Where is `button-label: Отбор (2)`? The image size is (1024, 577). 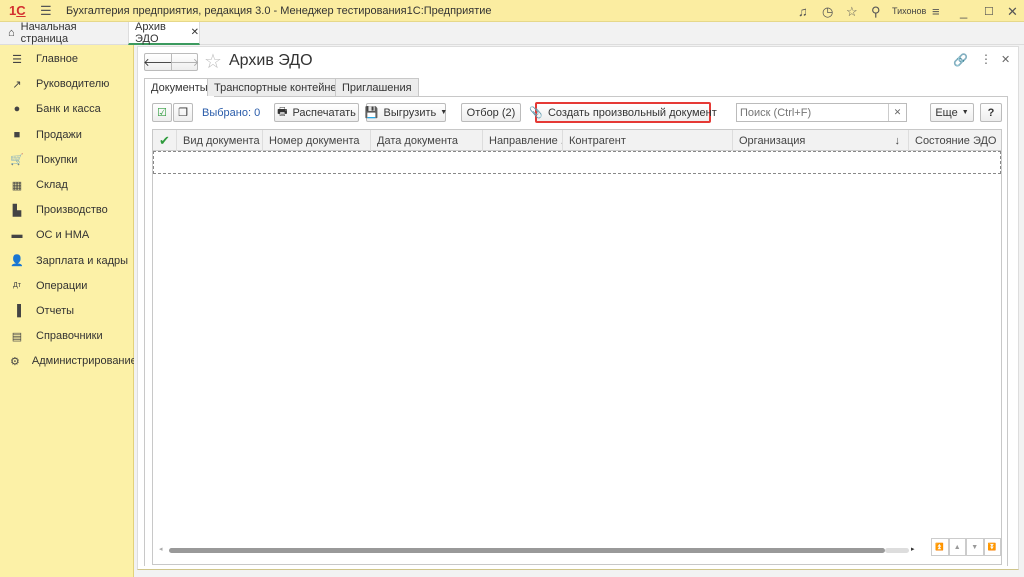 button-label: Отбор (2) is located at coordinates (491, 112).